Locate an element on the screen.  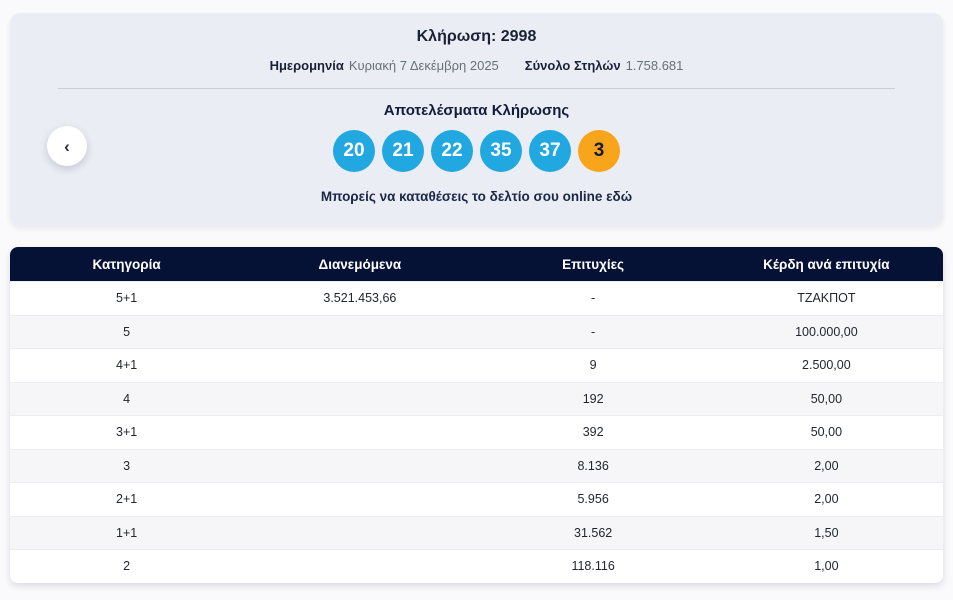
bonus-number-ball: 3 is located at coordinates (599, 151).